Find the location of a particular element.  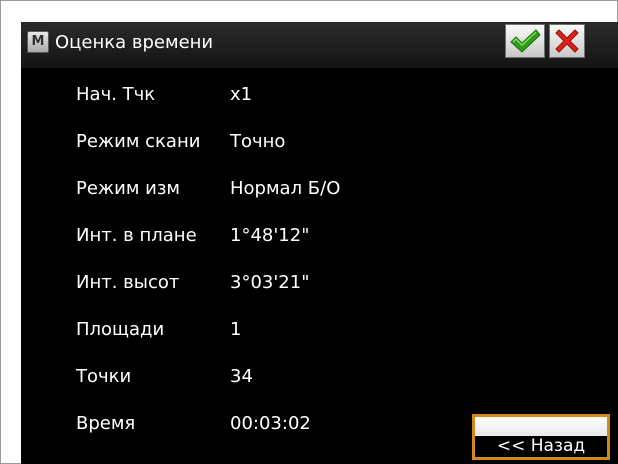

field-label: Время is located at coordinates (106, 423).